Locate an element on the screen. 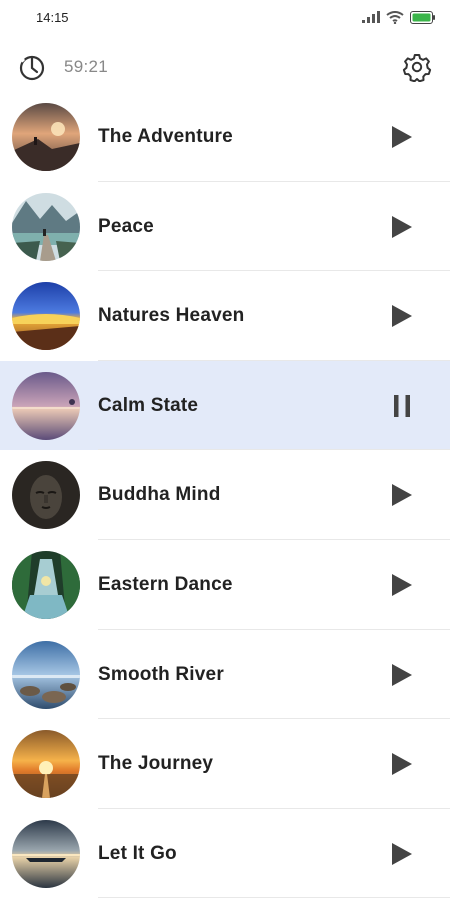 This screenshot has width=450, height=900. track-row-eastern-dance: Eastern Dance is located at coordinates (225, 585).